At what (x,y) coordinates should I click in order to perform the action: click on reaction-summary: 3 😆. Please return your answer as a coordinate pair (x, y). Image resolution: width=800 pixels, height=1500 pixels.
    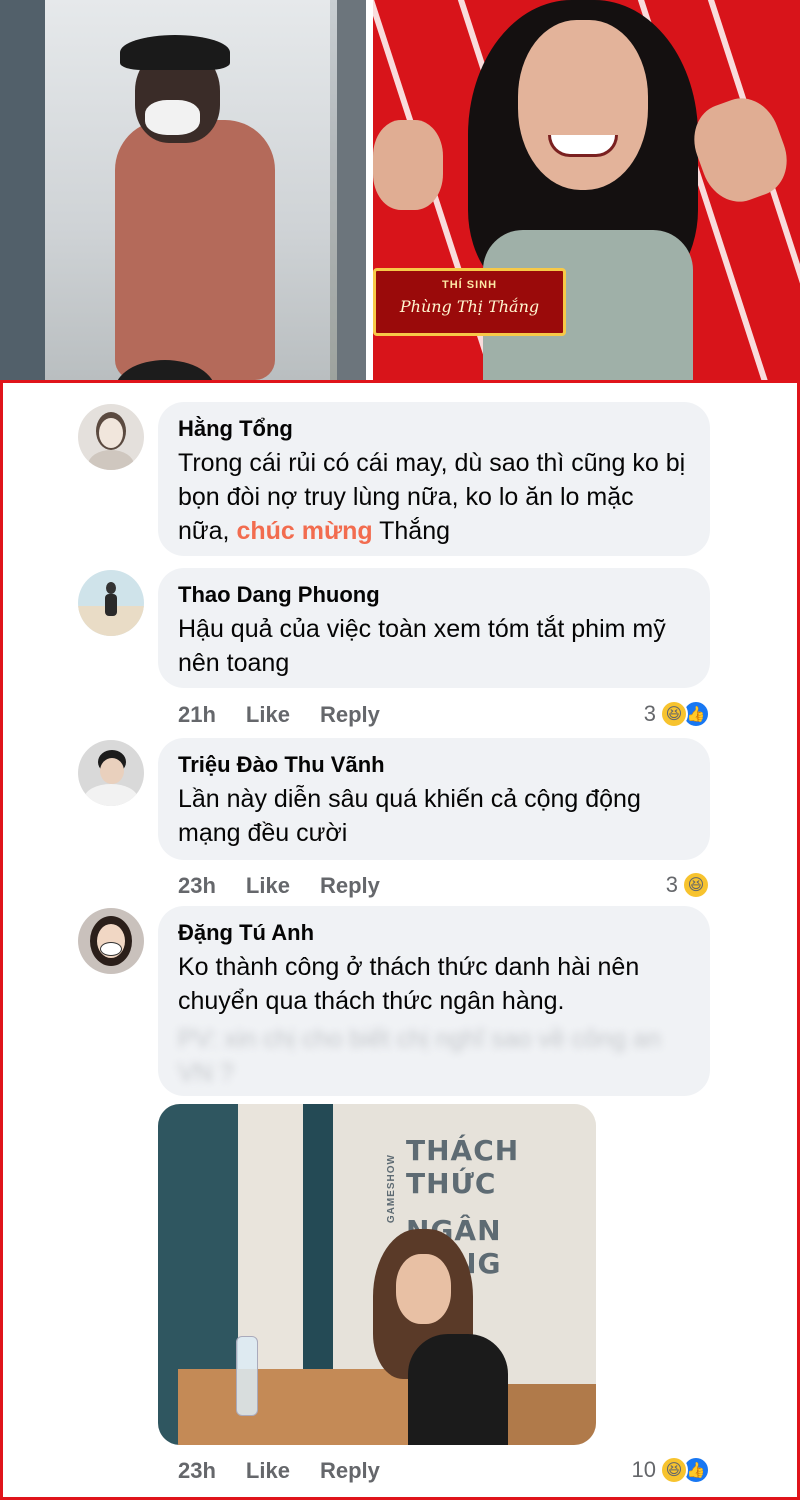
    Looking at the image, I should click on (688, 885).